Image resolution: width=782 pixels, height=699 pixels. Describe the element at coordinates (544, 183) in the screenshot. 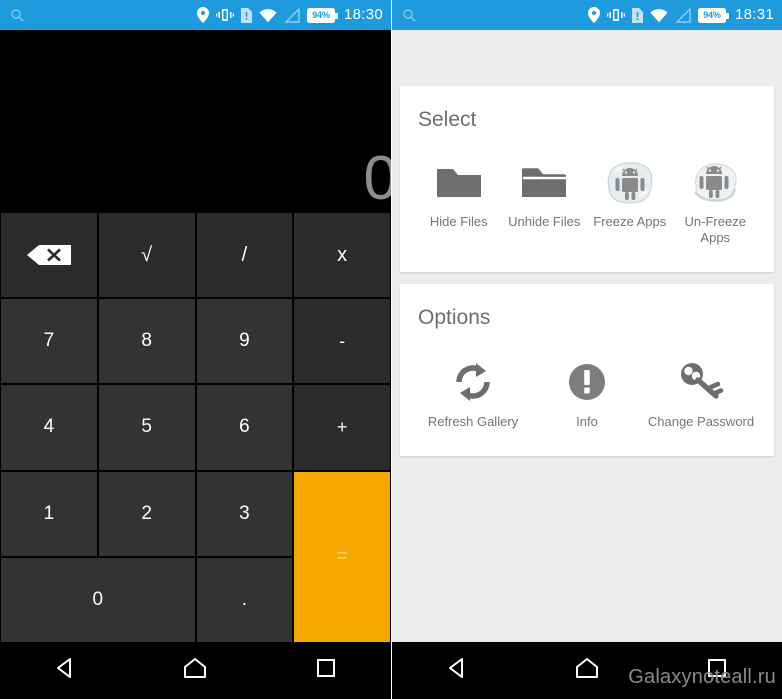

I see `folder-open-icon` at that location.